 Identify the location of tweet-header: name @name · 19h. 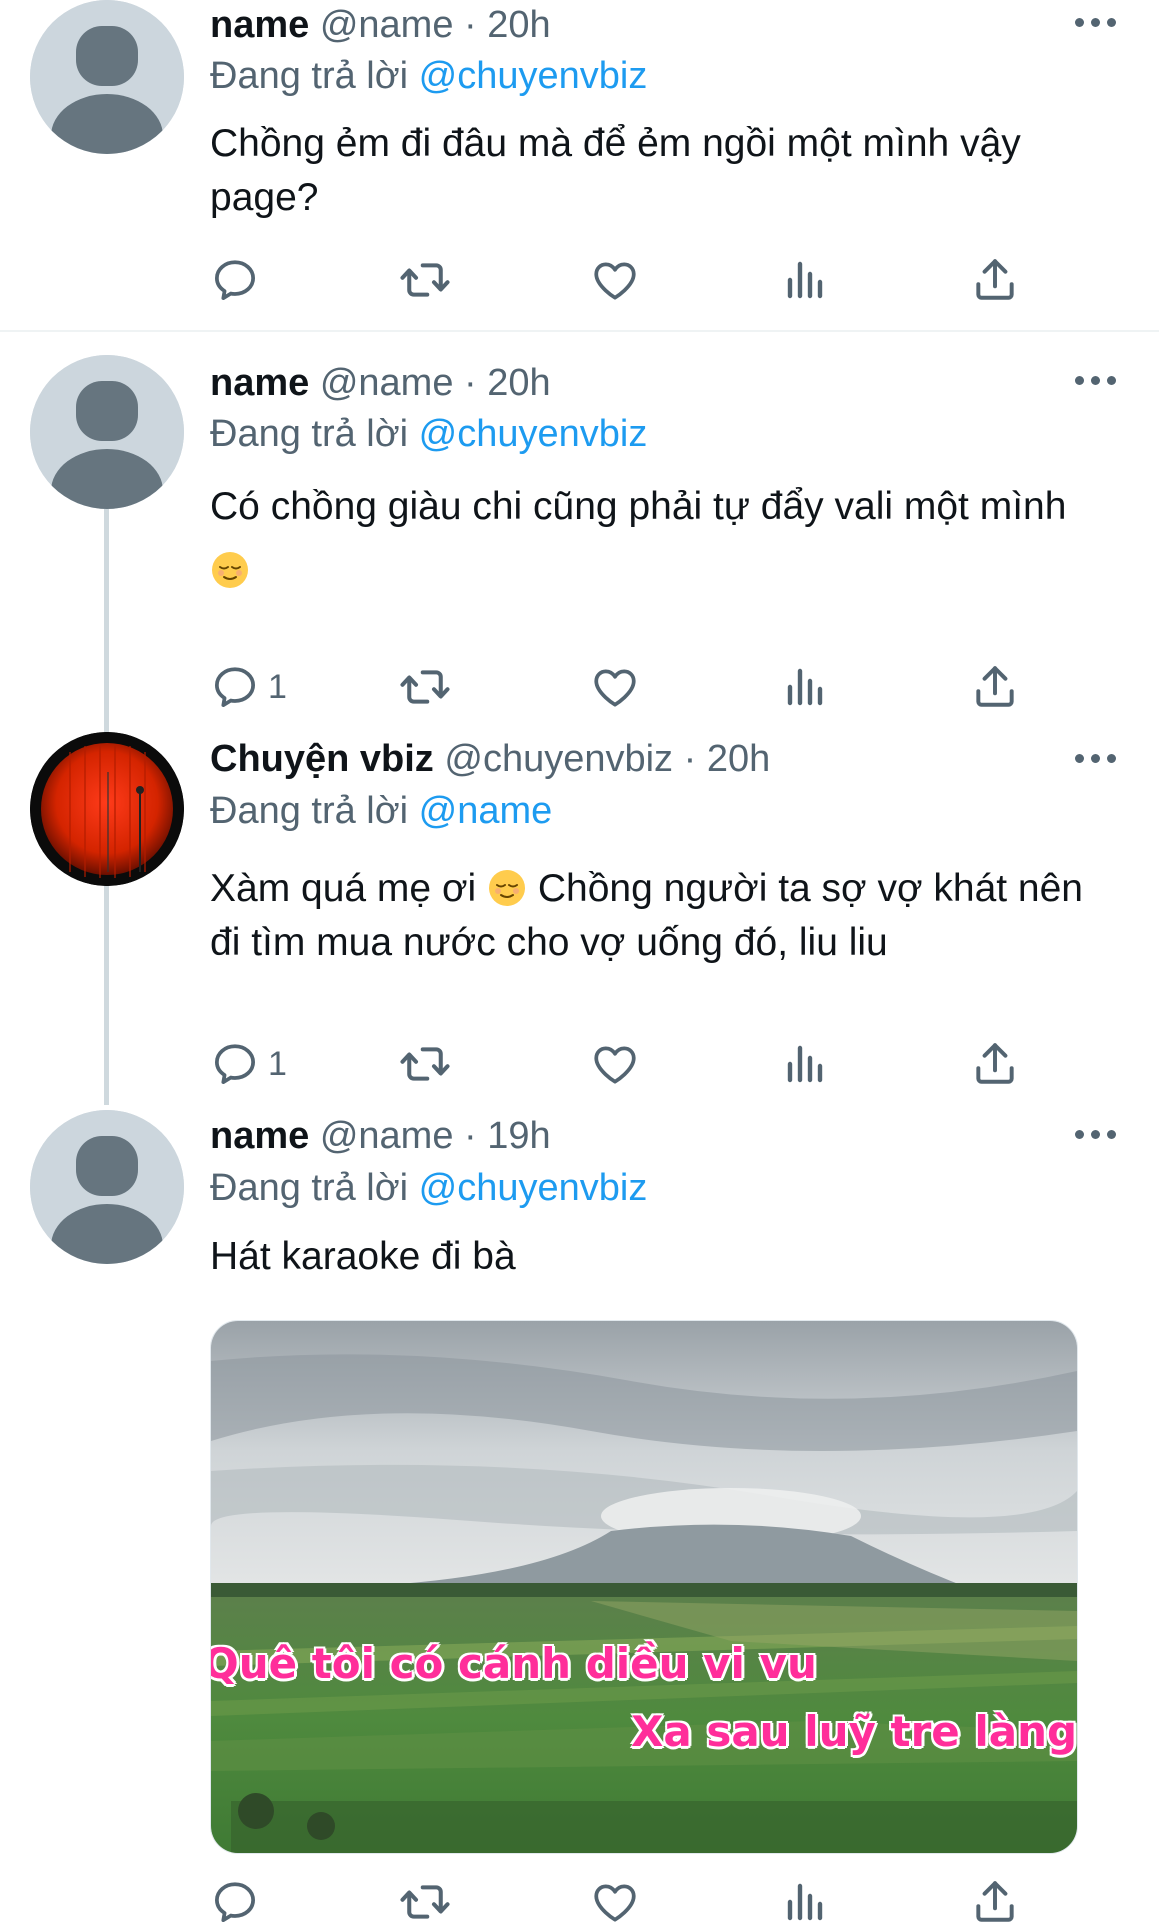
(380, 1136).